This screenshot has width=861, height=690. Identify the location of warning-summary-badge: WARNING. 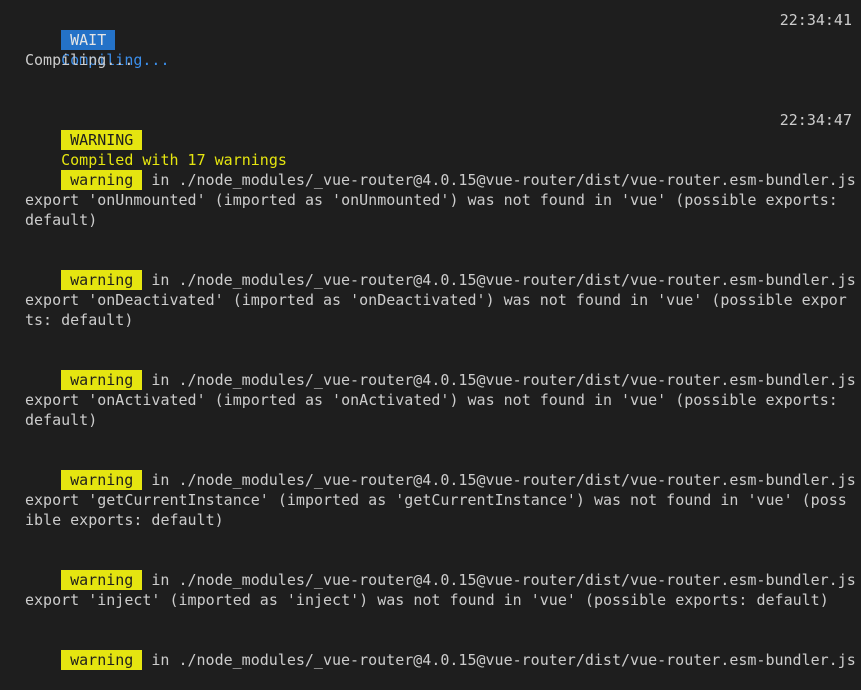
(102, 140).